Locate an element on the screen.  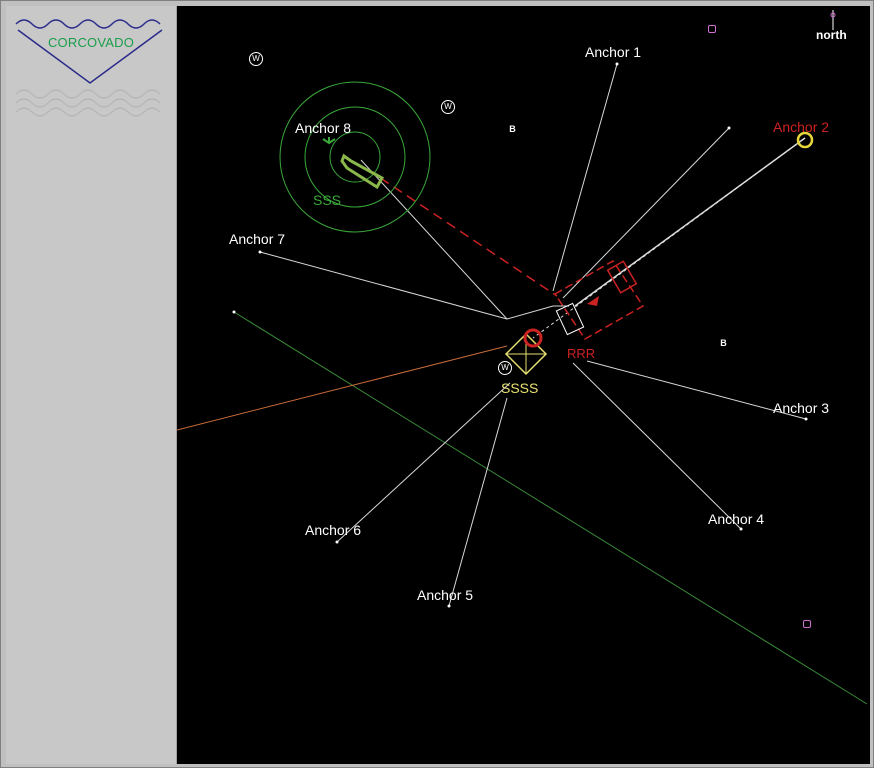
green-vessel-ring-outer is located at coordinates (355, 157).